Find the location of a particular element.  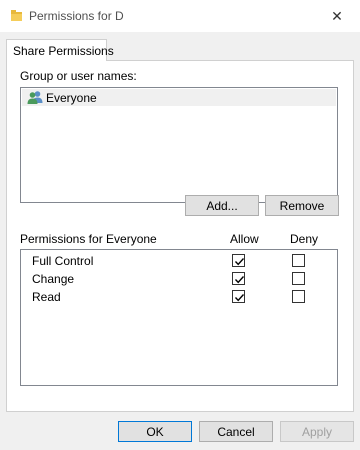

permission-name: Read is located at coordinates (46, 297).